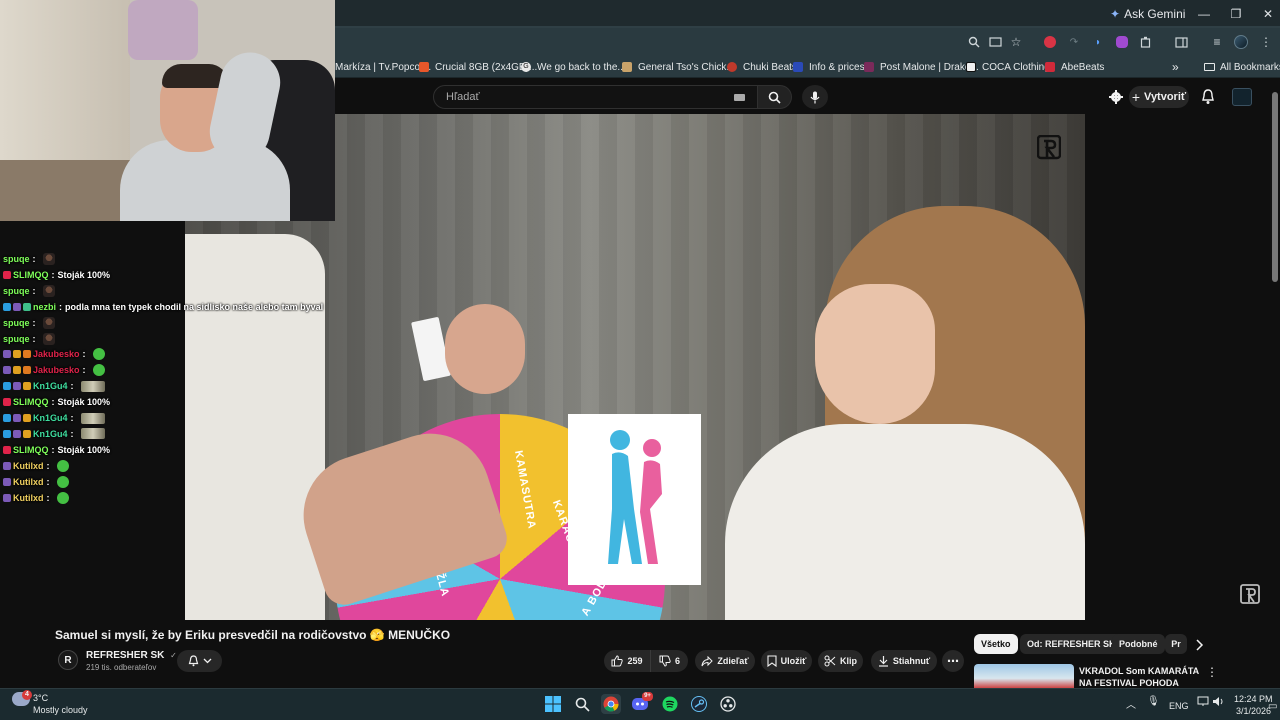  I want to click on chip-from-channel: Od: REFRESHER SK, so click(1071, 644).